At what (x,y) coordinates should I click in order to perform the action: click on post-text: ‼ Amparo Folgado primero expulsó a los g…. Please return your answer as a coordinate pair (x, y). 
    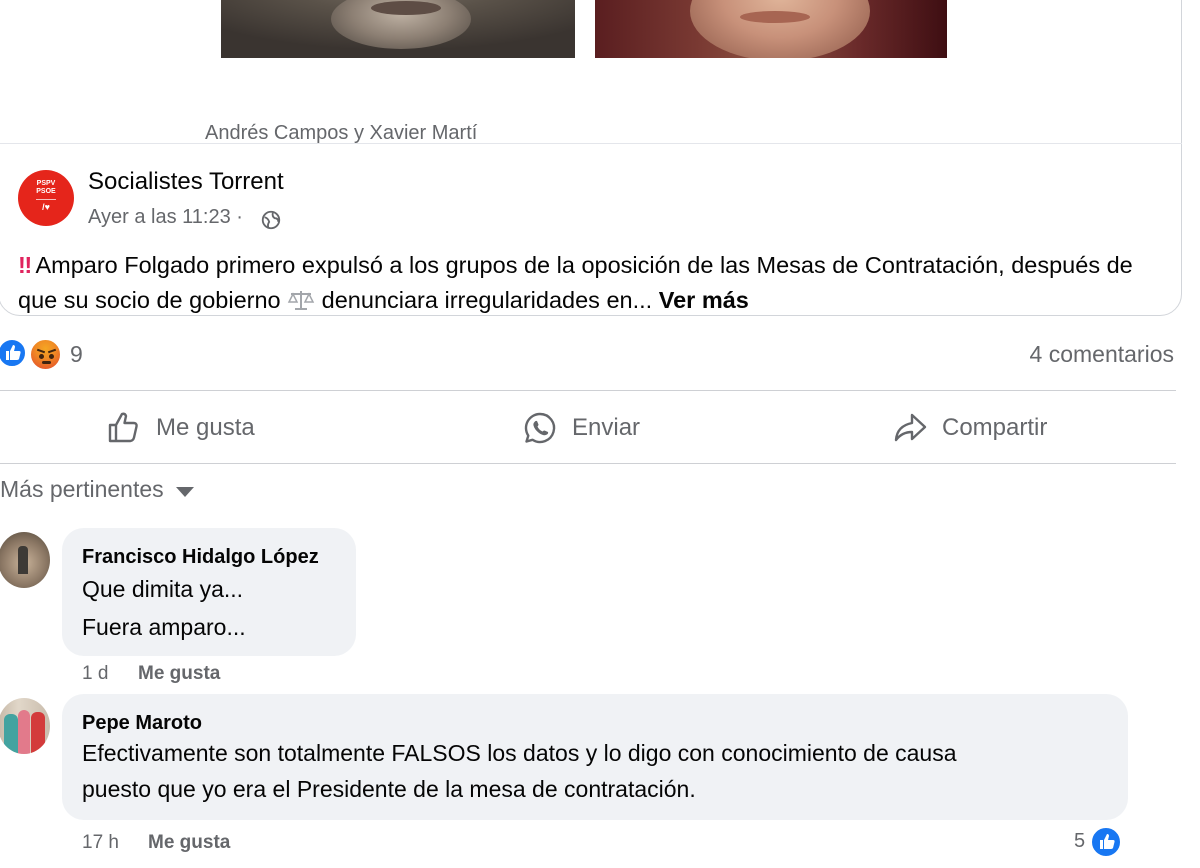
    Looking at the image, I should click on (593, 283).